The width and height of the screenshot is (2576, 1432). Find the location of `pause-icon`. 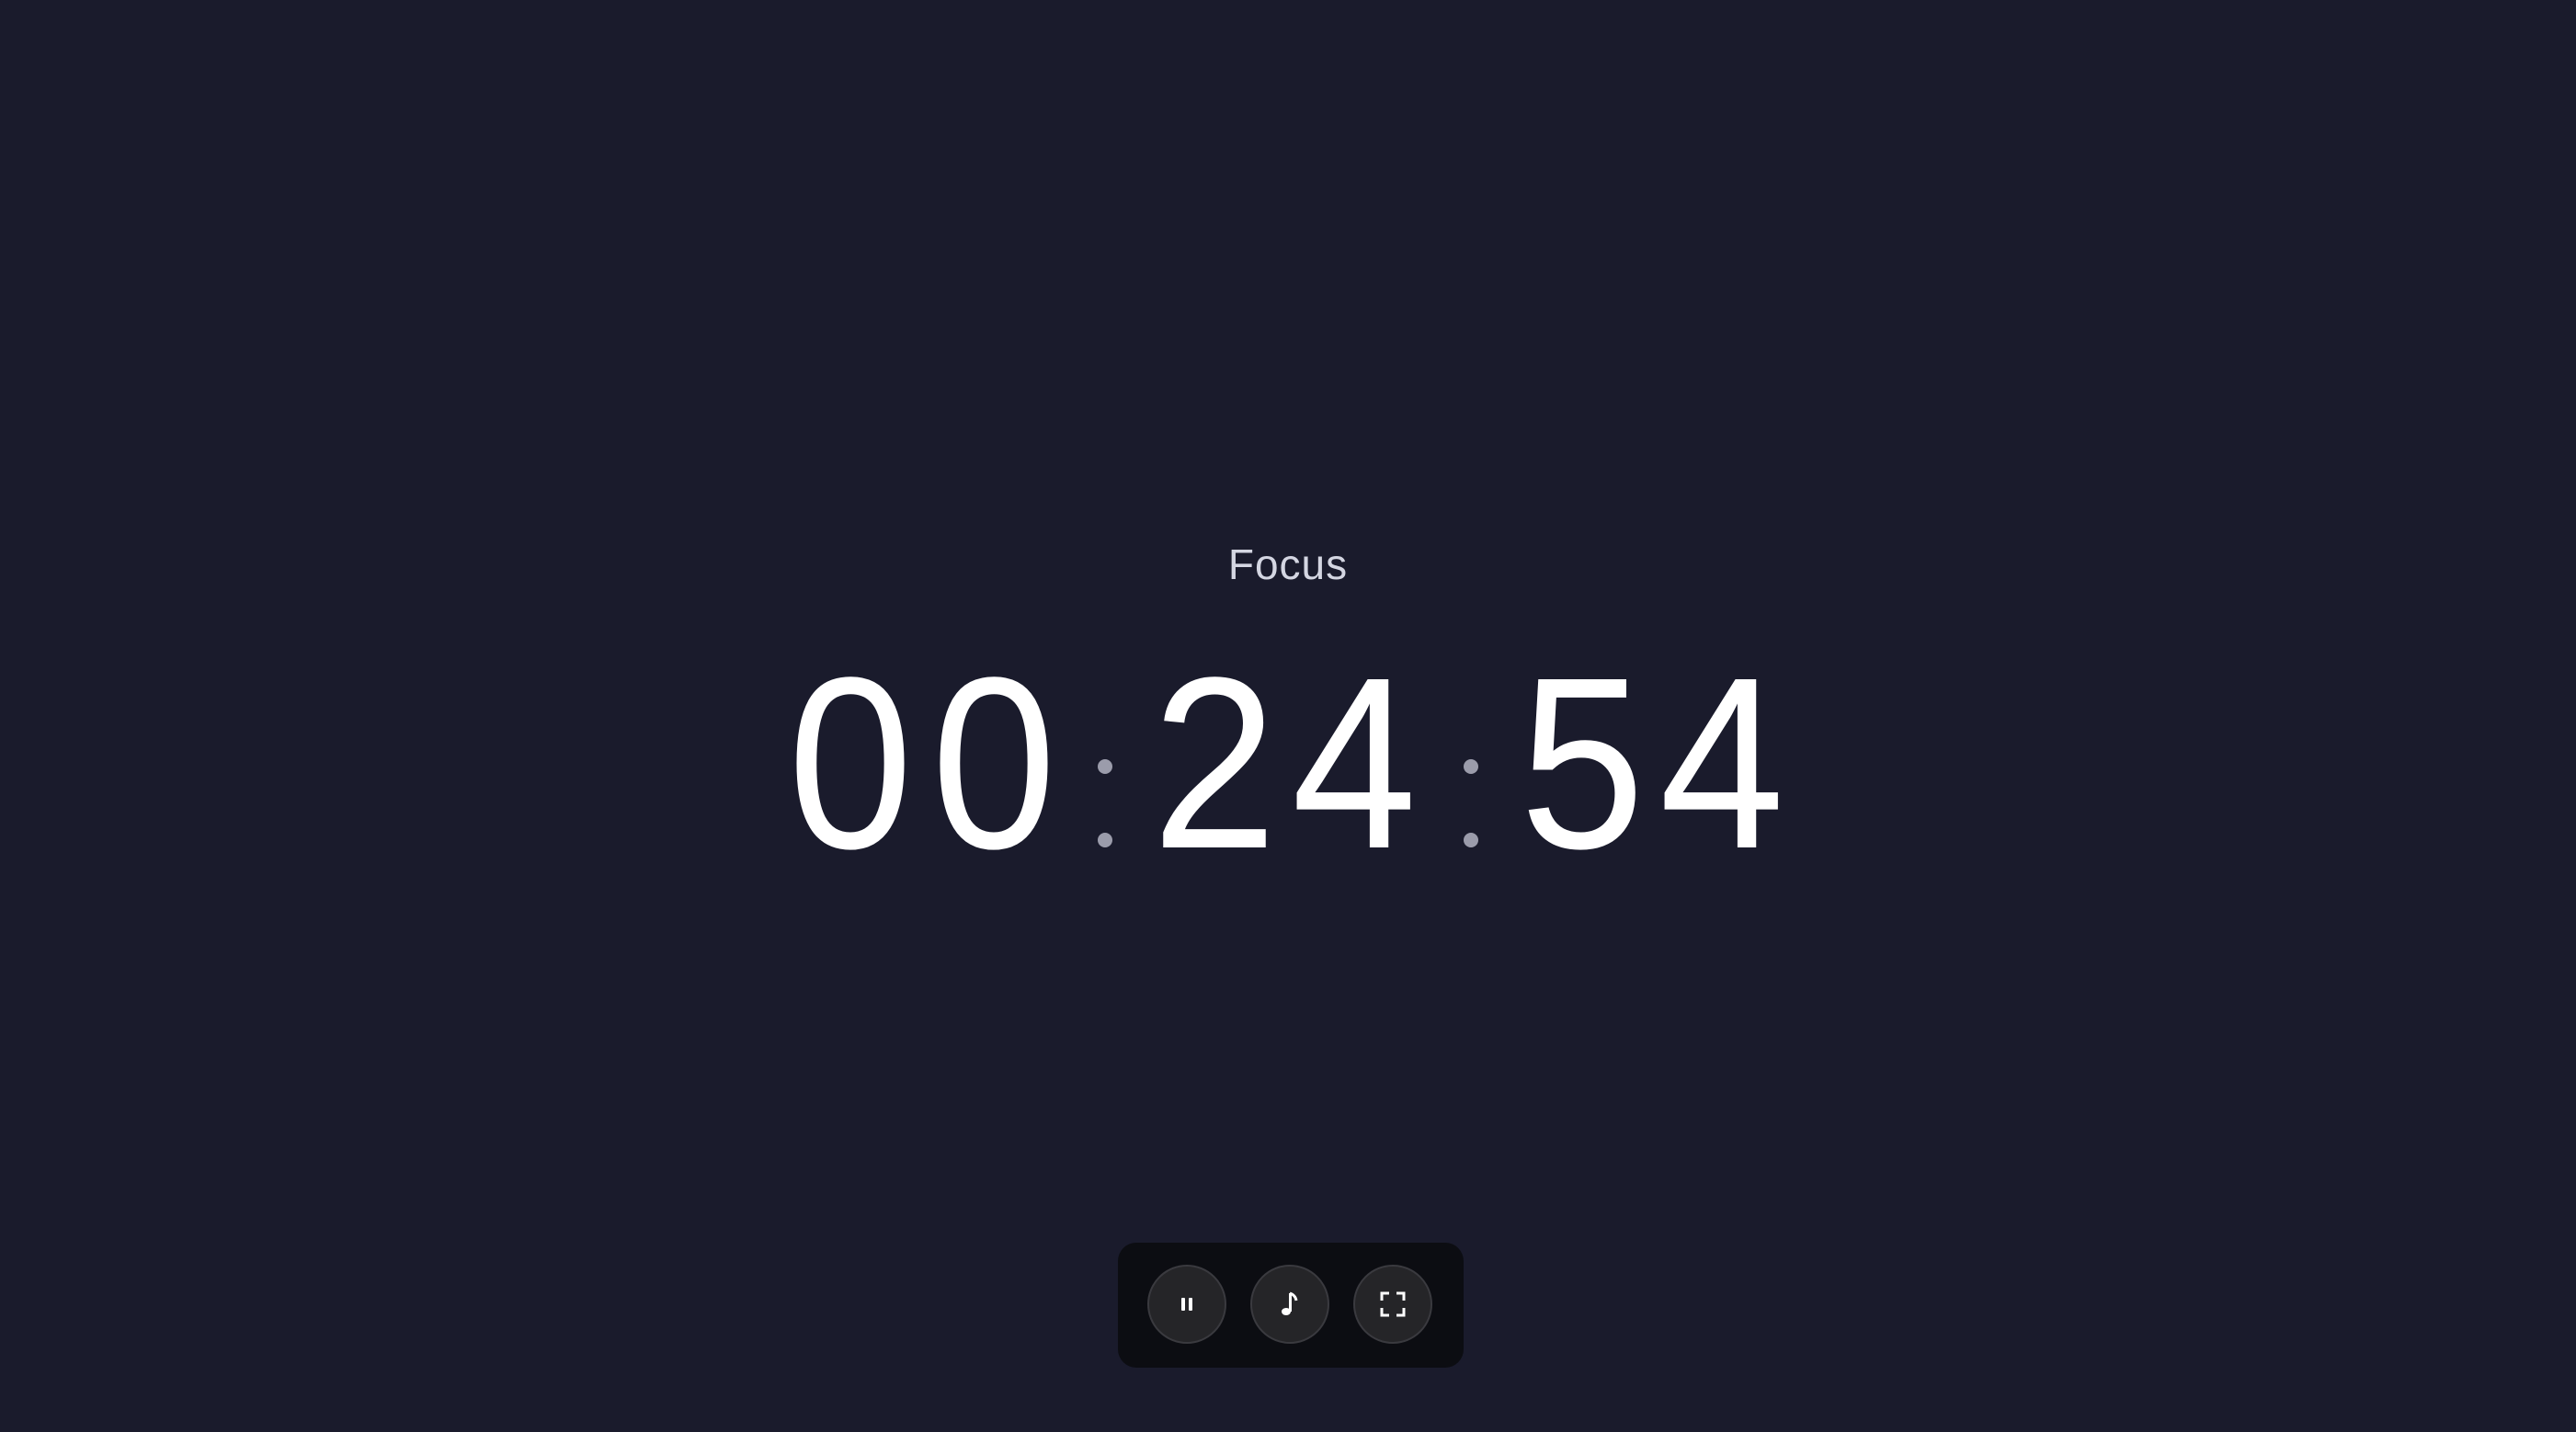

pause-icon is located at coordinates (1187, 1304).